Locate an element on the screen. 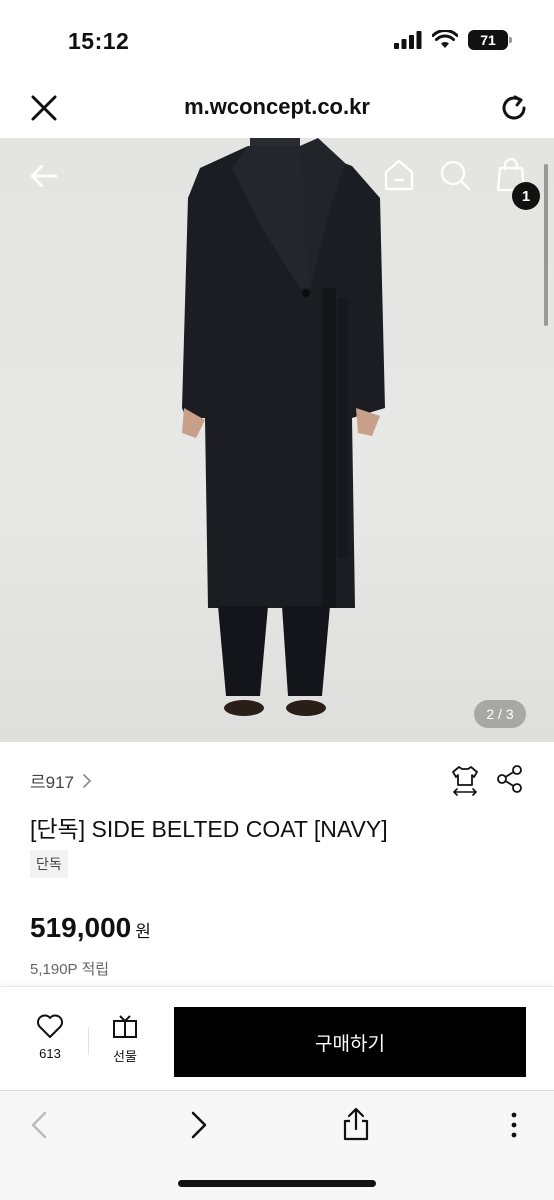 The image size is (554, 1200). product-title: [단독] SIDE BELTED COAT [NAVY] is located at coordinates (209, 829).